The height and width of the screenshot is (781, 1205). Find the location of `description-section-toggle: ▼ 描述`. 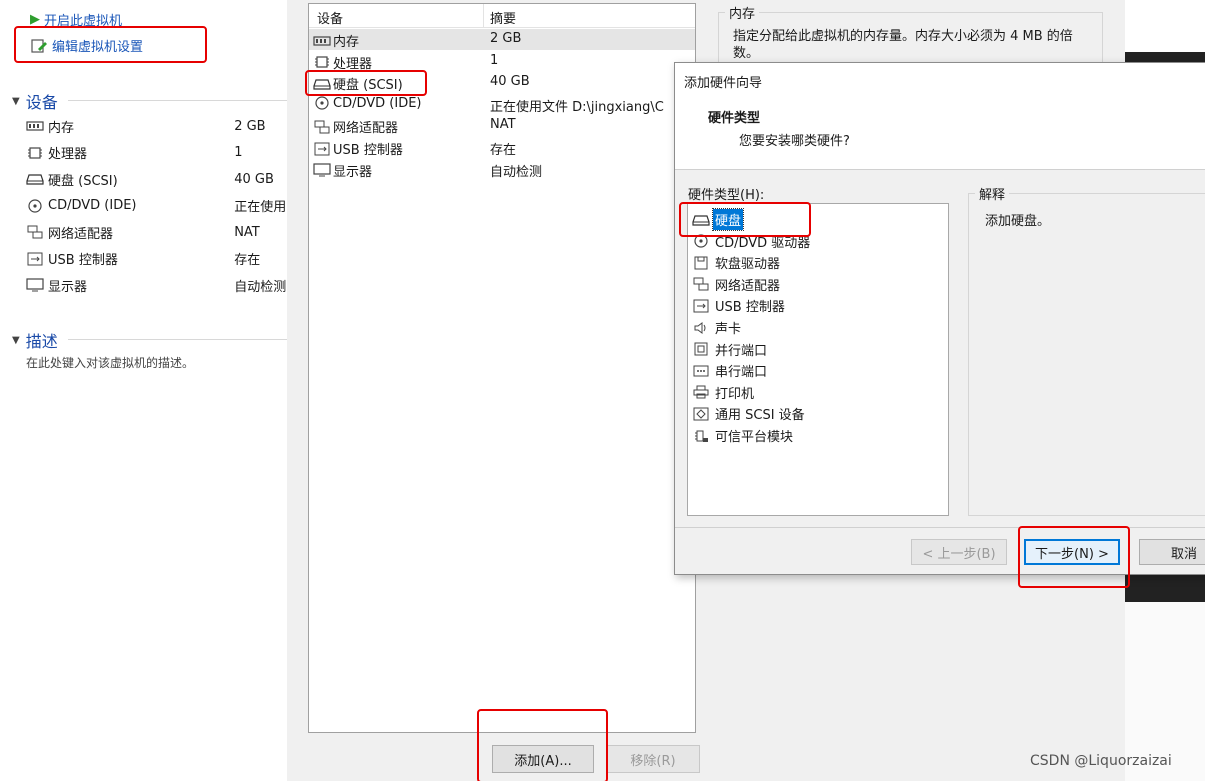

description-section-toggle: ▼ 描述 is located at coordinates (35, 340).